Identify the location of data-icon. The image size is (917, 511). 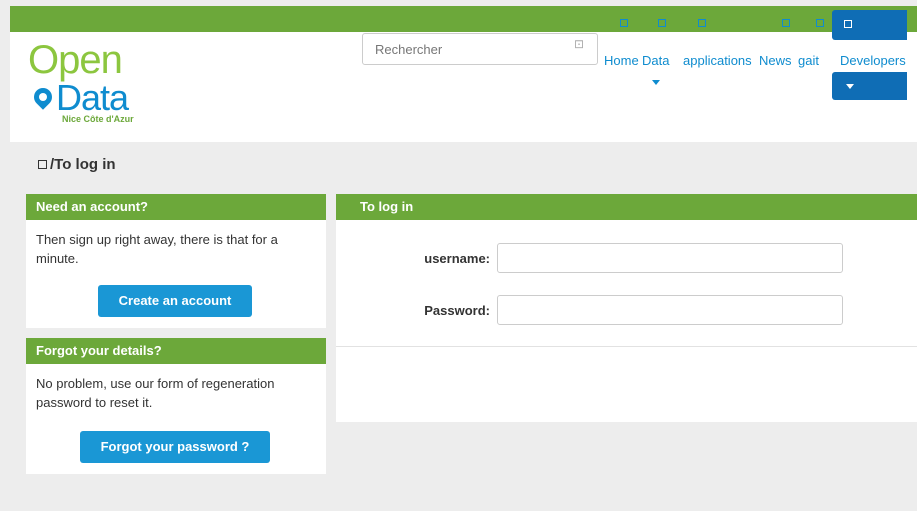
(662, 23).